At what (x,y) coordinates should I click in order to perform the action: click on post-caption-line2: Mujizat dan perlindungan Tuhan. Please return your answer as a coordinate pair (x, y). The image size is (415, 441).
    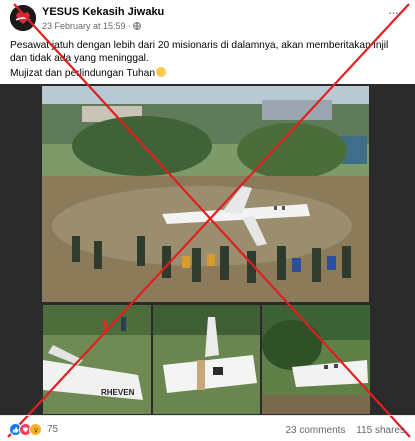
    Looking at the image, I should click on (88, 73).